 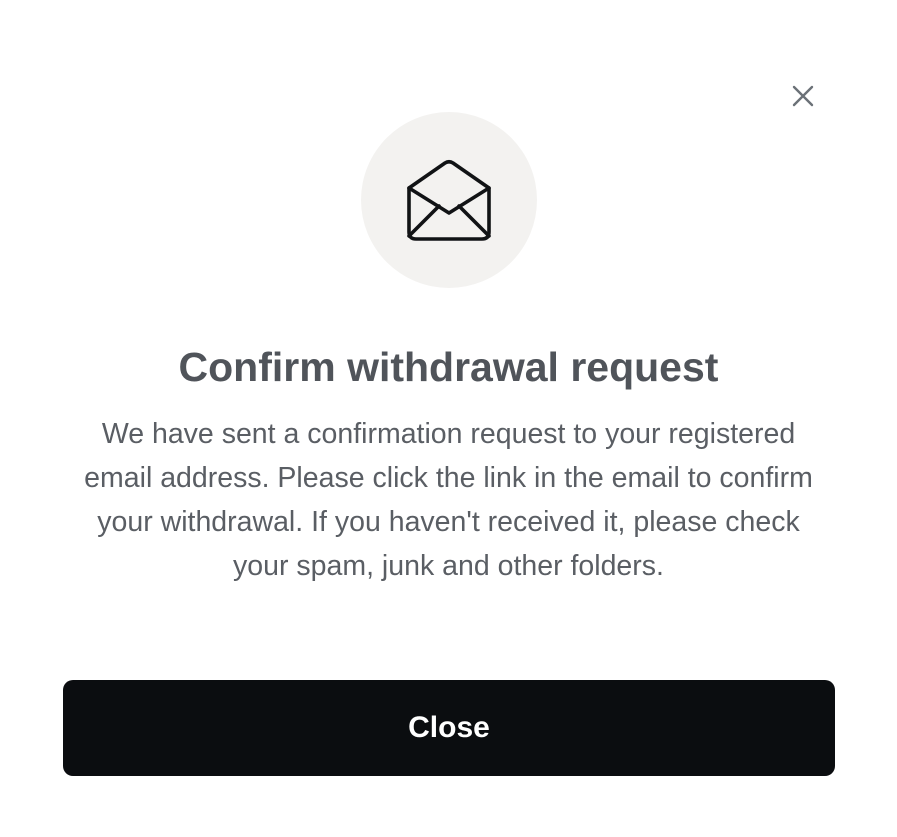 I want to click on envelope-open-icon, so click(x=449, y=200).